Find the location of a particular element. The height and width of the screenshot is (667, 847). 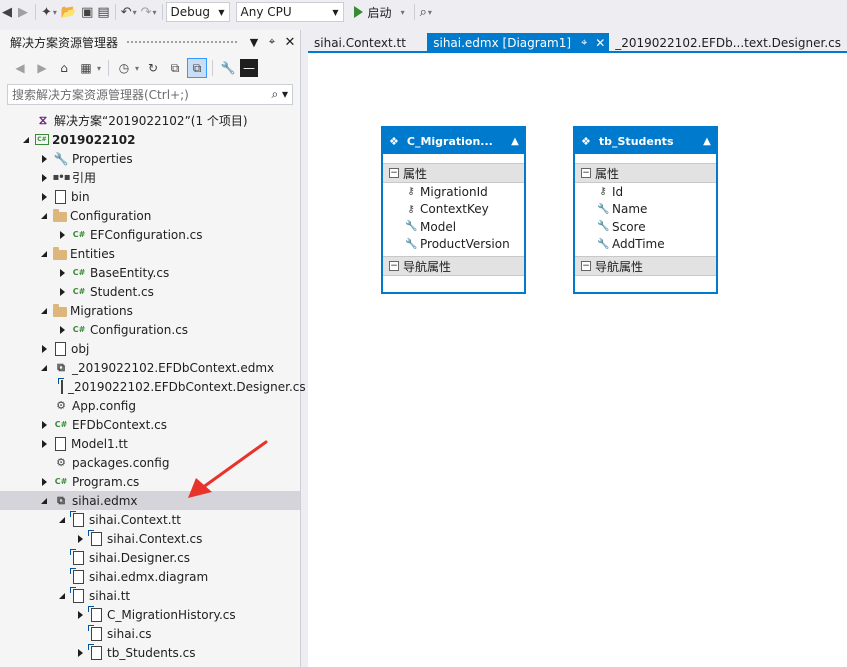

entity-property: 🔧 AddTime is located at coordinates (645, 245).